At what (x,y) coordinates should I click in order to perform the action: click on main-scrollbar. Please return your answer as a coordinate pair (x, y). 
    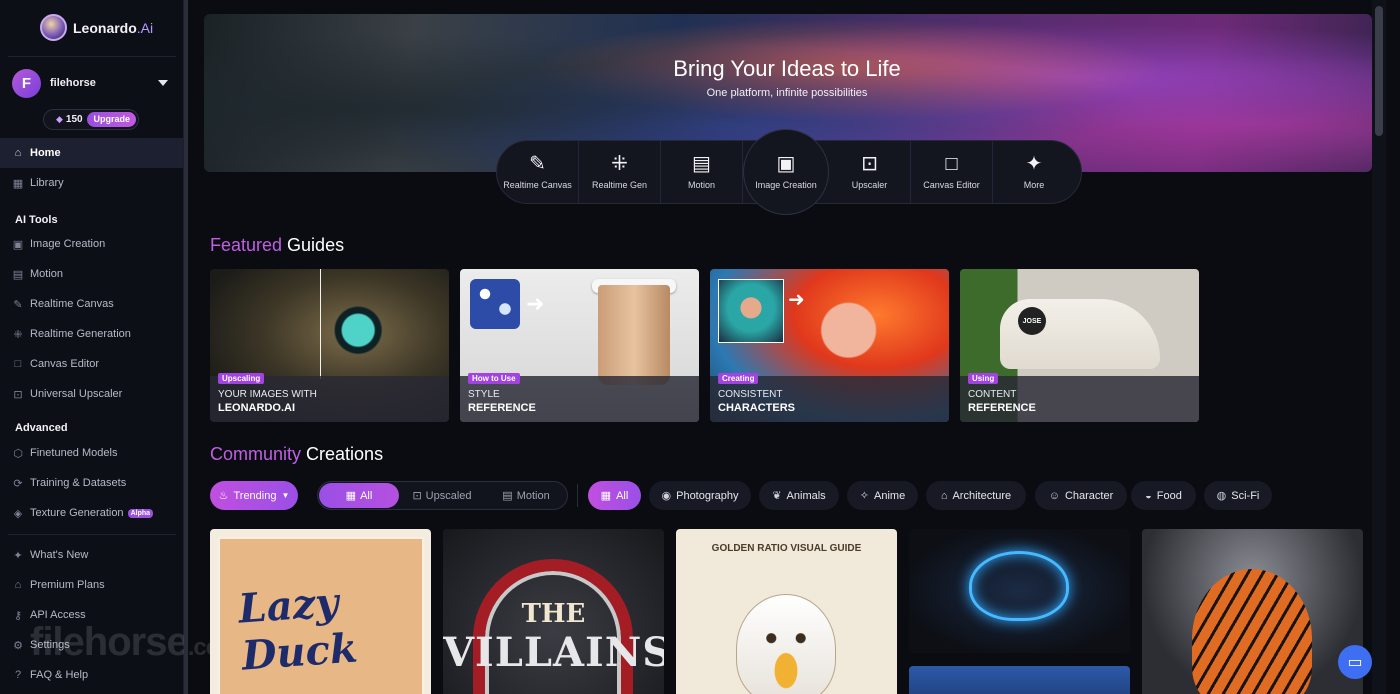
    Looking at the image, I should click on (1379, 347).